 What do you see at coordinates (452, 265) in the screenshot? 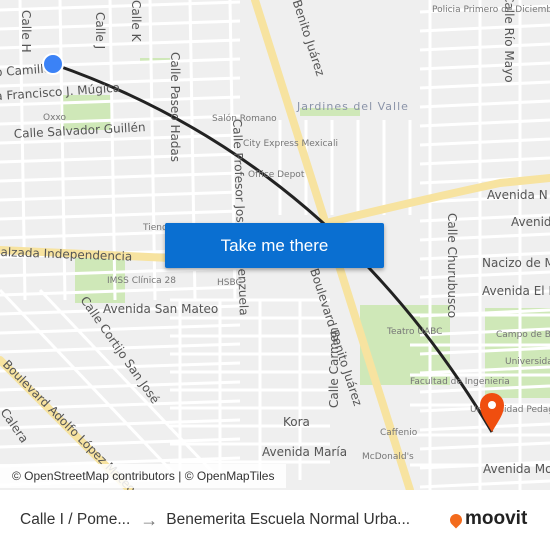
I see `street-label: Calle Churubusco` at bounding box center [452, 265].